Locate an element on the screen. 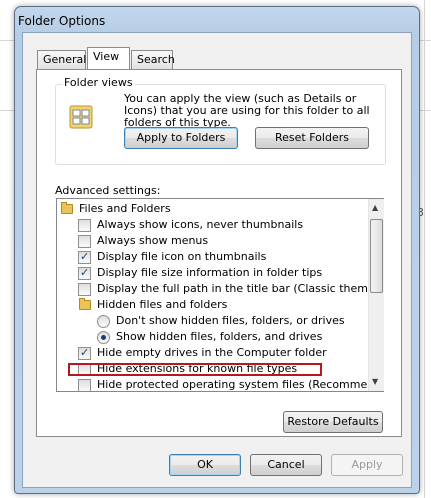  tab-general: General is located at coordinates (61, 59).